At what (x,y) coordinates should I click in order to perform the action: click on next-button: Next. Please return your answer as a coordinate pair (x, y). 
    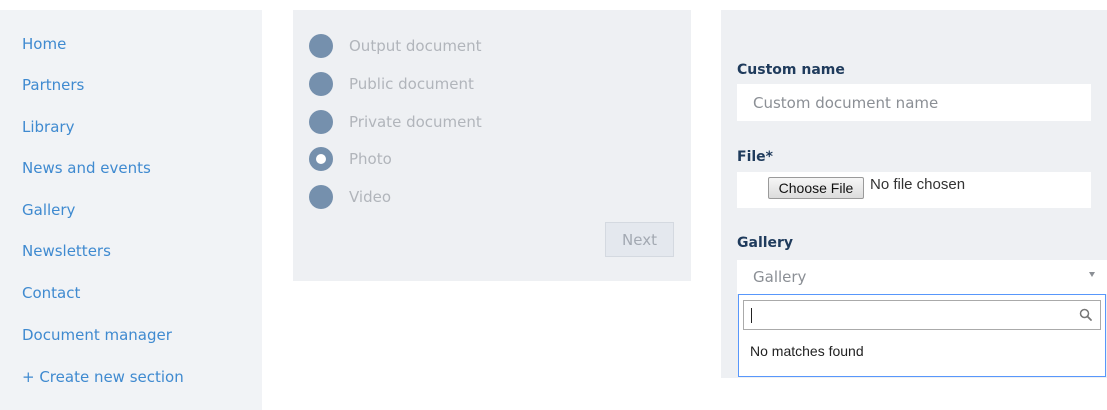
    Looking at the image, I should click on (639, 239).